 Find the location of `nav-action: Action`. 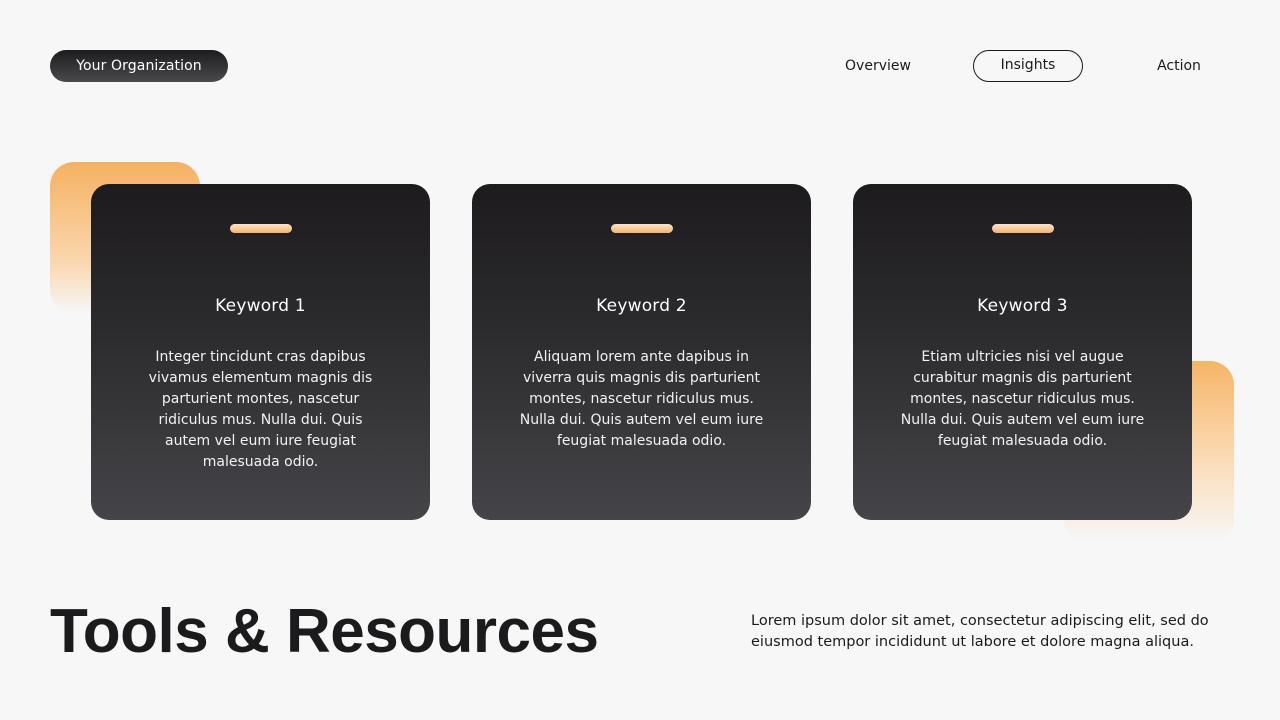

nav-action: Action is located at coordinates (1179, 66).